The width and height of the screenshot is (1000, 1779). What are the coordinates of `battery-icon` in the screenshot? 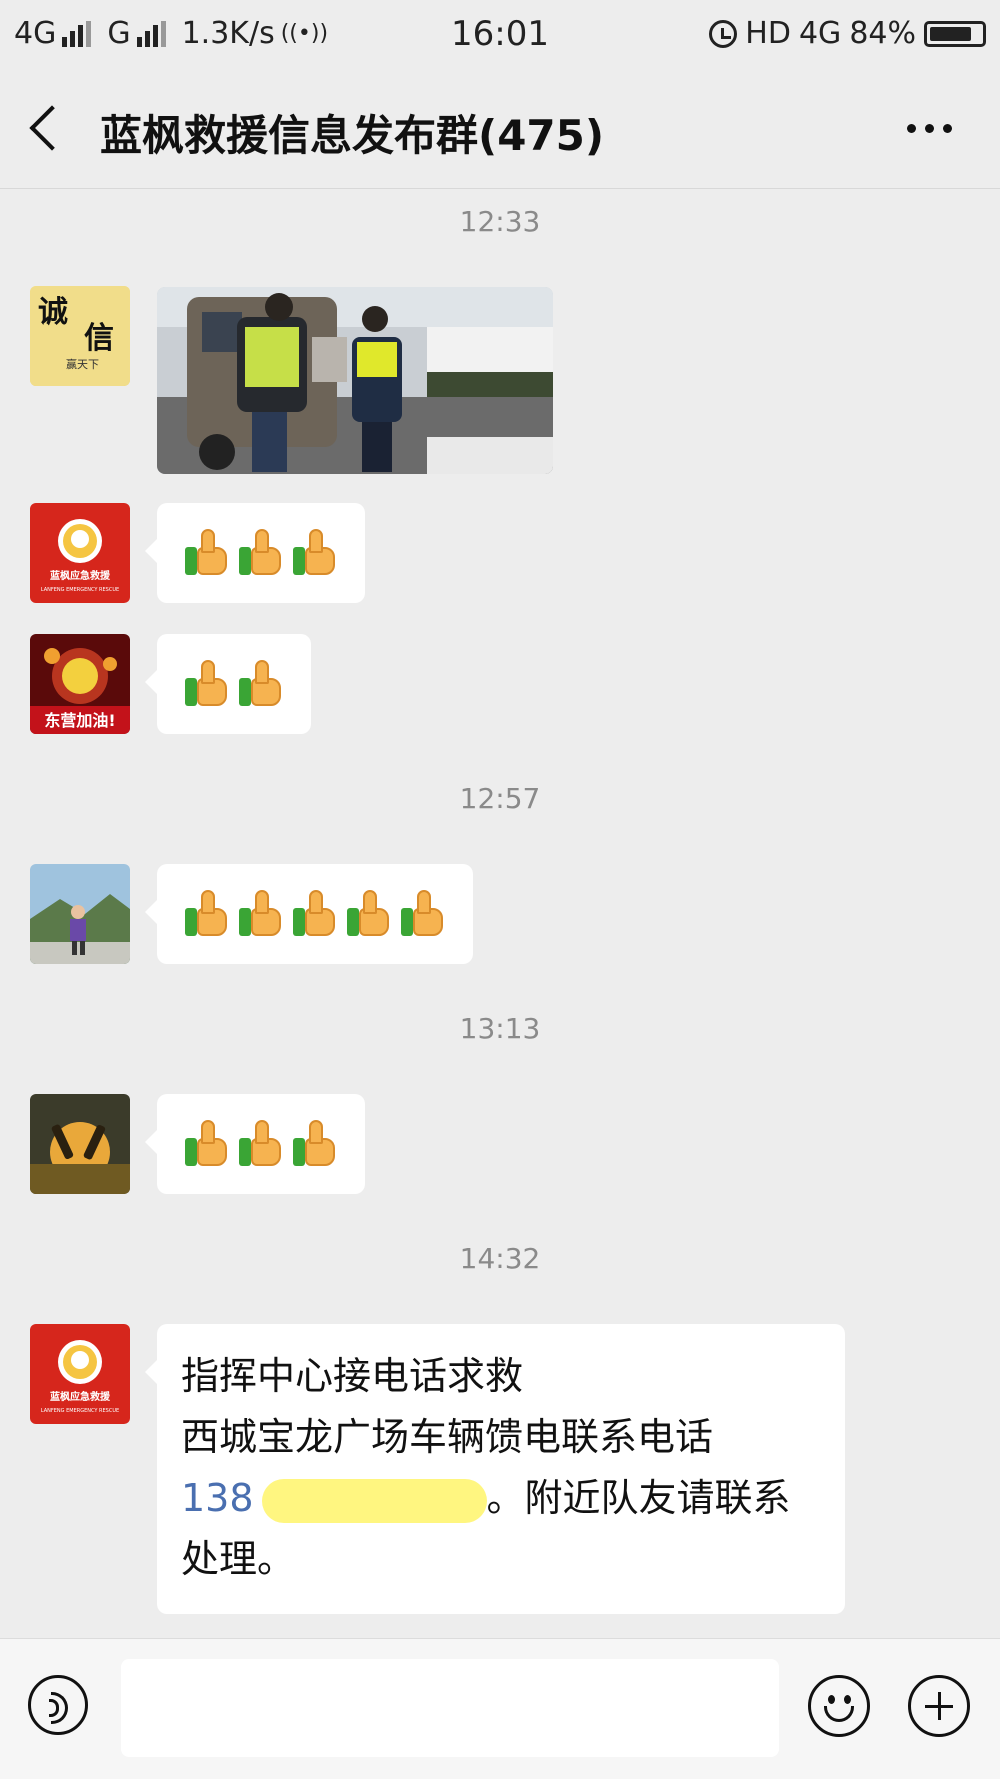 It's located at (955, 33).